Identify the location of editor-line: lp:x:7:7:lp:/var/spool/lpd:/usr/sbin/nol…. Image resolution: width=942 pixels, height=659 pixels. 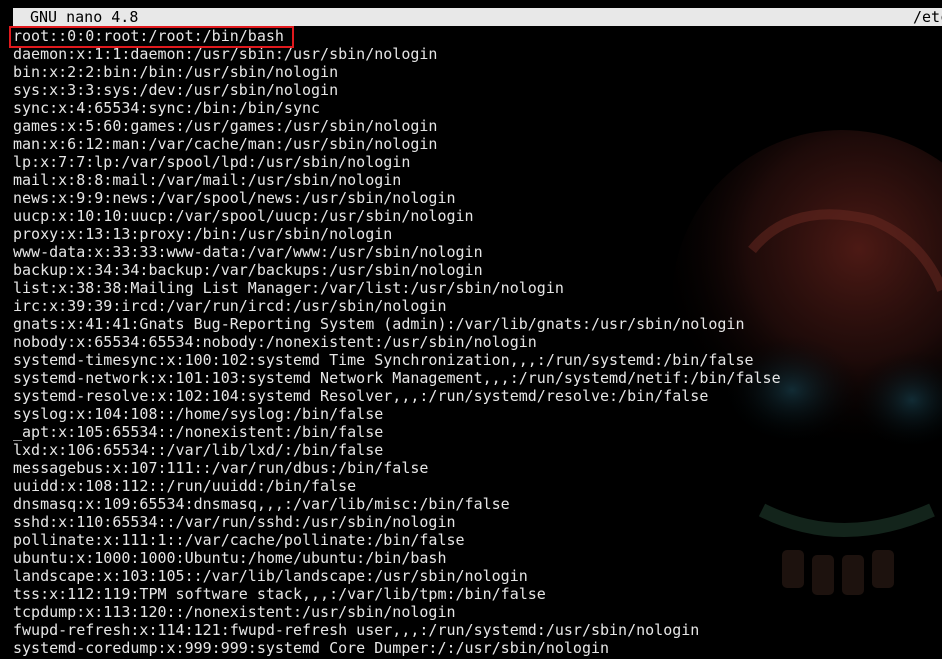
(477, 162).